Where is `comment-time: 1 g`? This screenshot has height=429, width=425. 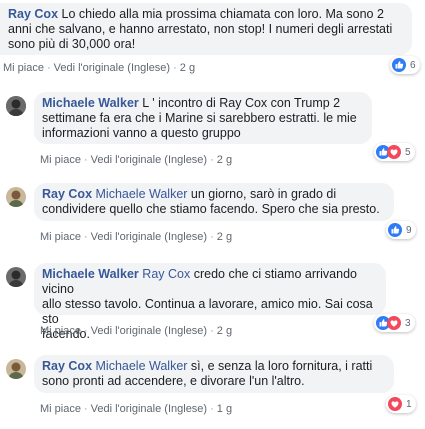
comment-time: 1 g is located at coordinates (224, 409).